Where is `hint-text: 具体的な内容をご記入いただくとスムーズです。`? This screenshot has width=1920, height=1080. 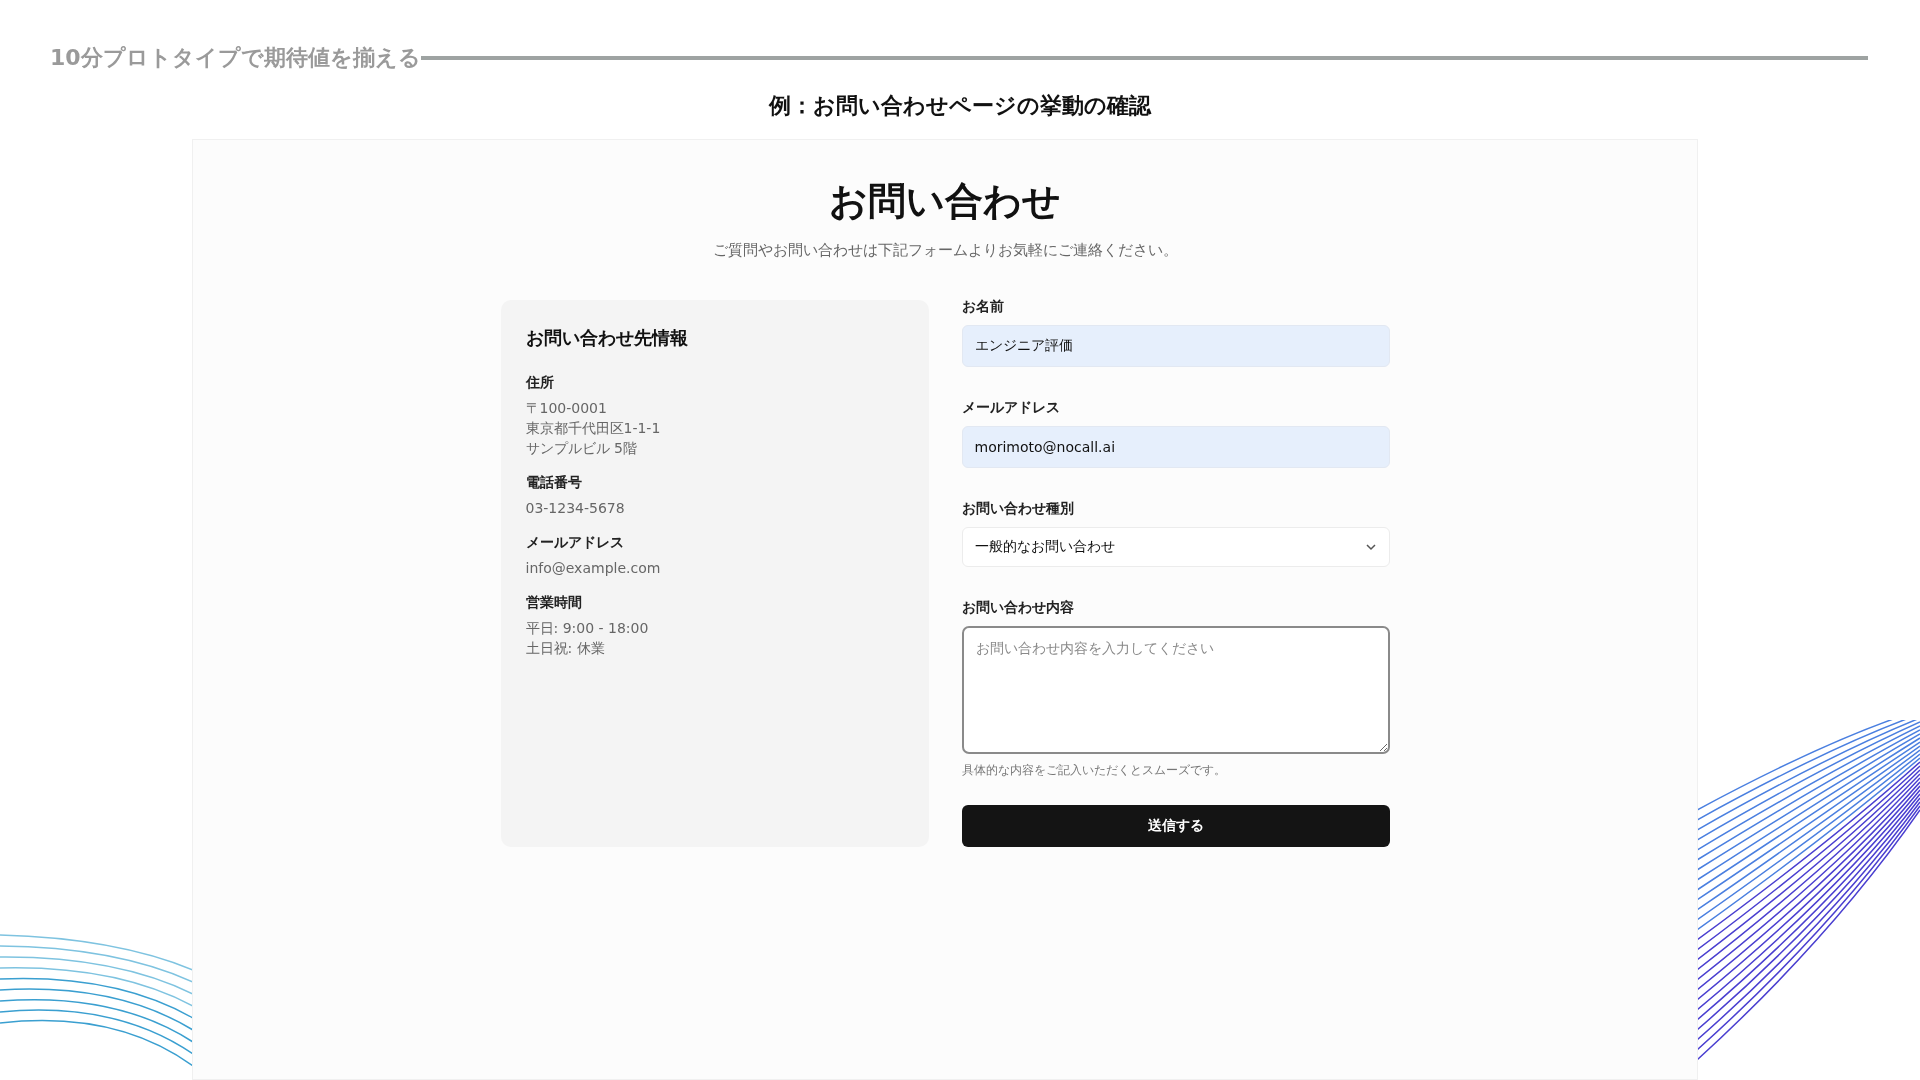
hint-text: 具体的な内容をご記入いただくとスムーズです。 is located at coordinates (1094, 770).